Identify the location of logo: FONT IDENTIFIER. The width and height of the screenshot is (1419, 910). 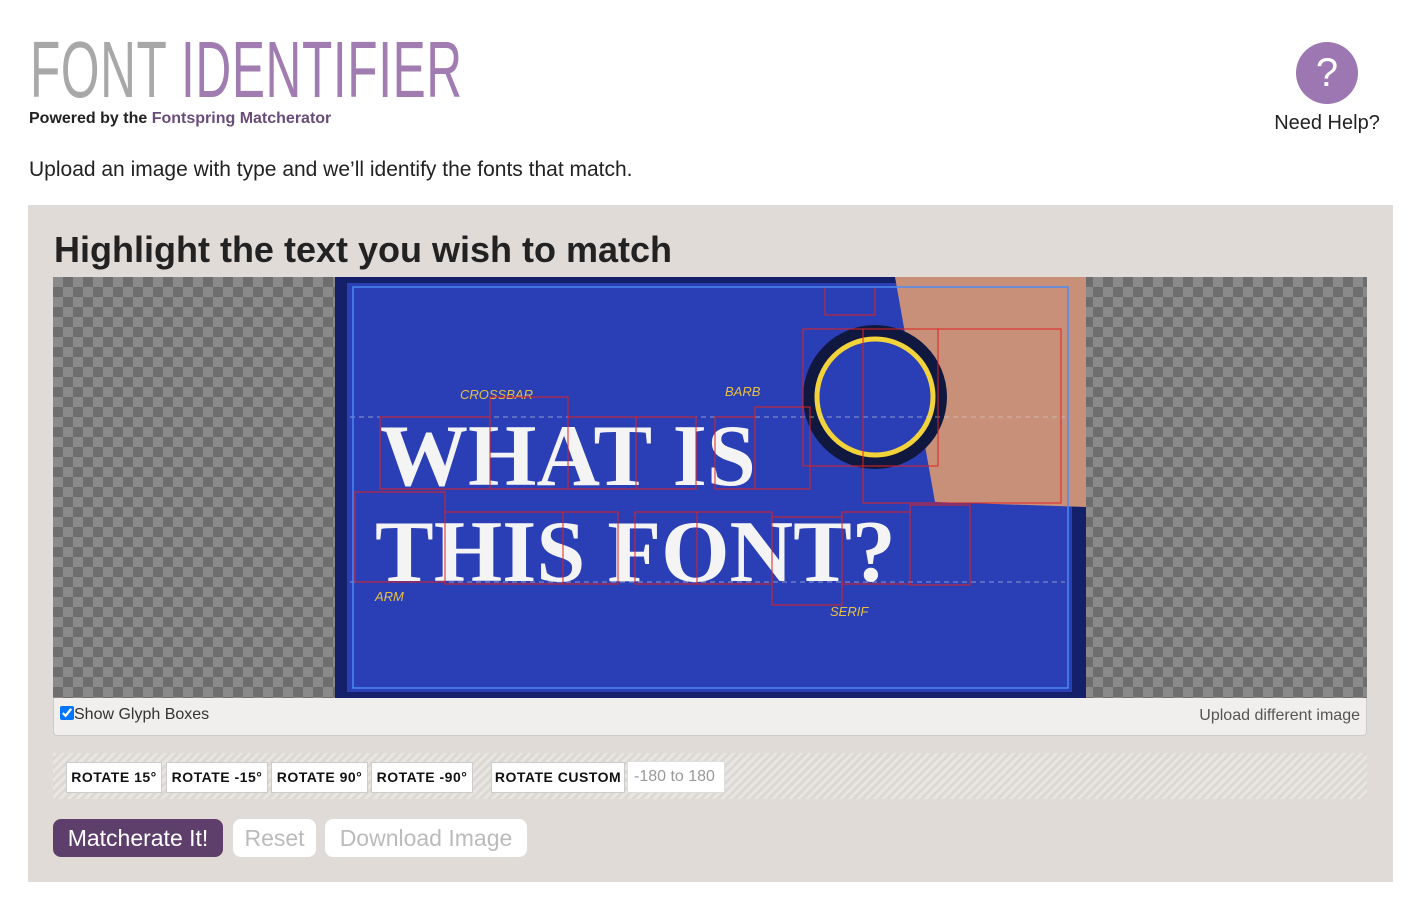
(246, 70).